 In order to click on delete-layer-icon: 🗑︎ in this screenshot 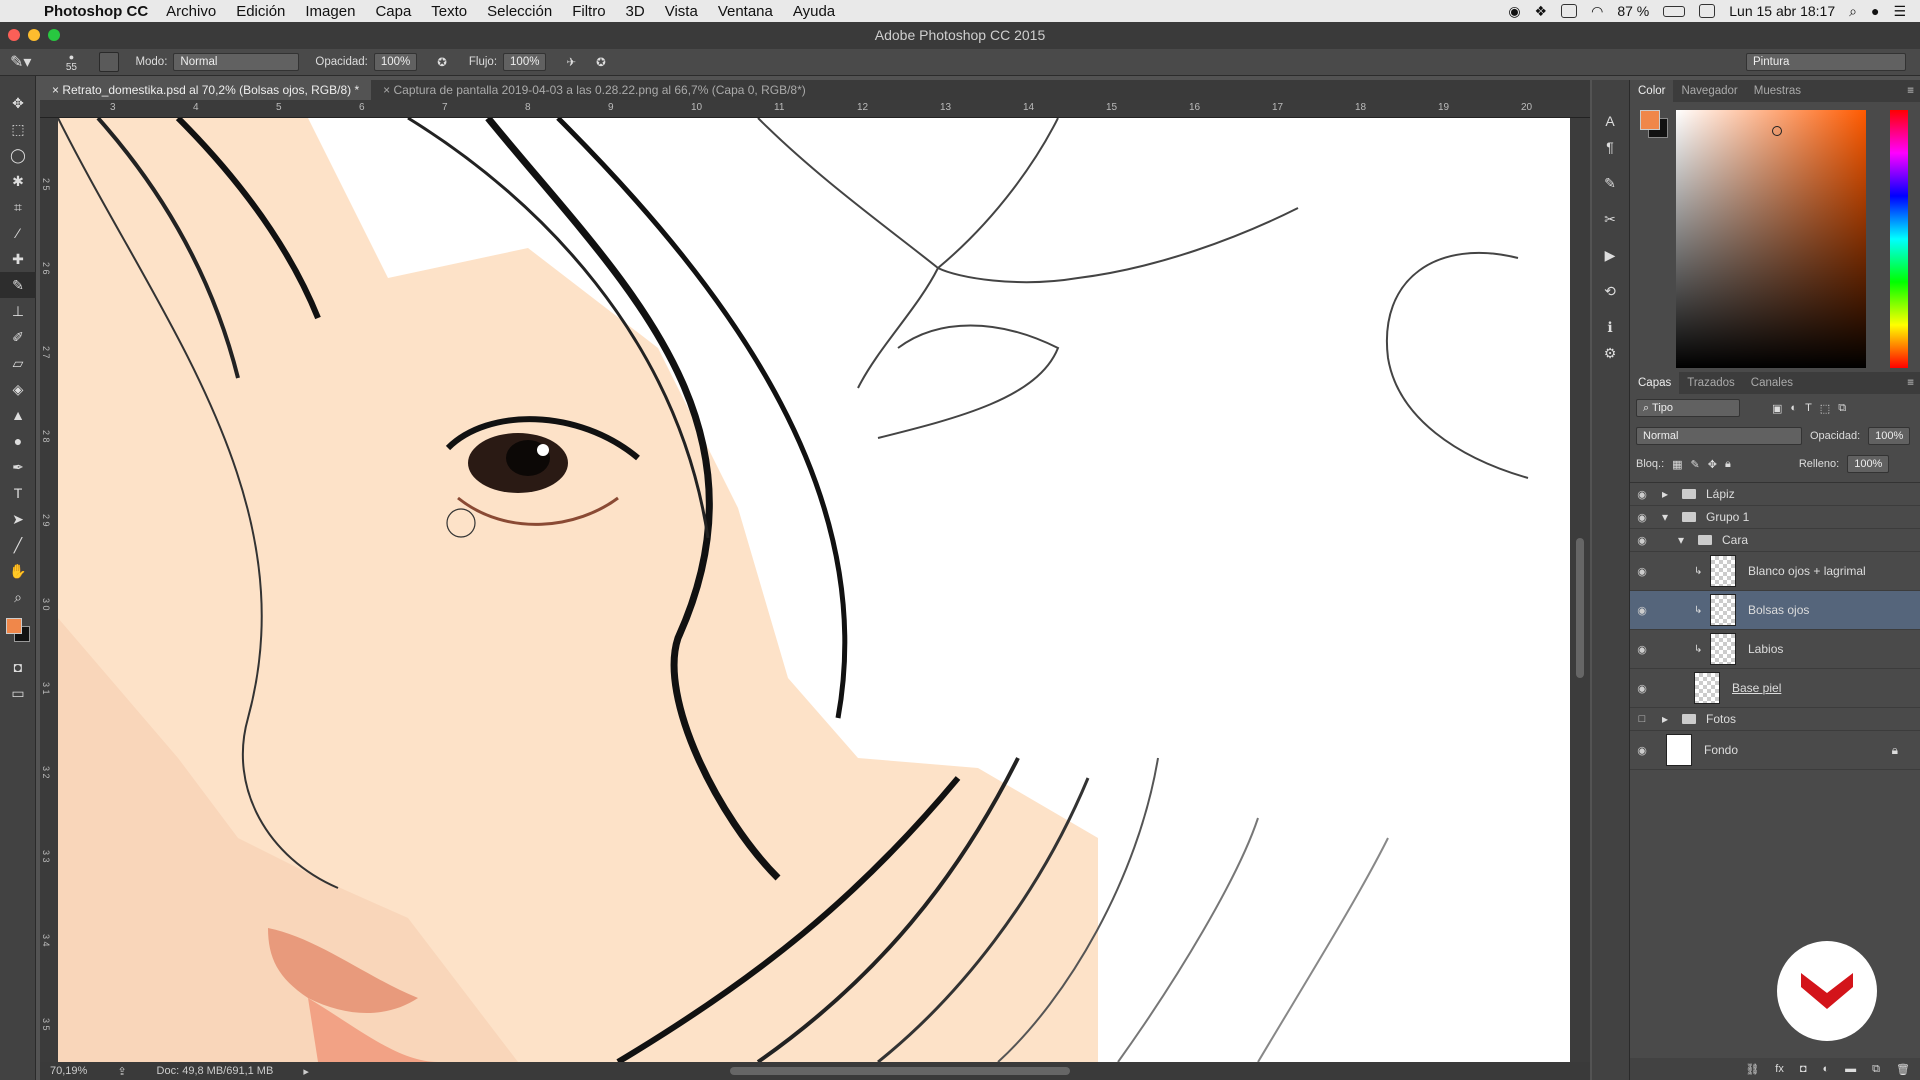, I will do `click(1903, 1069)`.